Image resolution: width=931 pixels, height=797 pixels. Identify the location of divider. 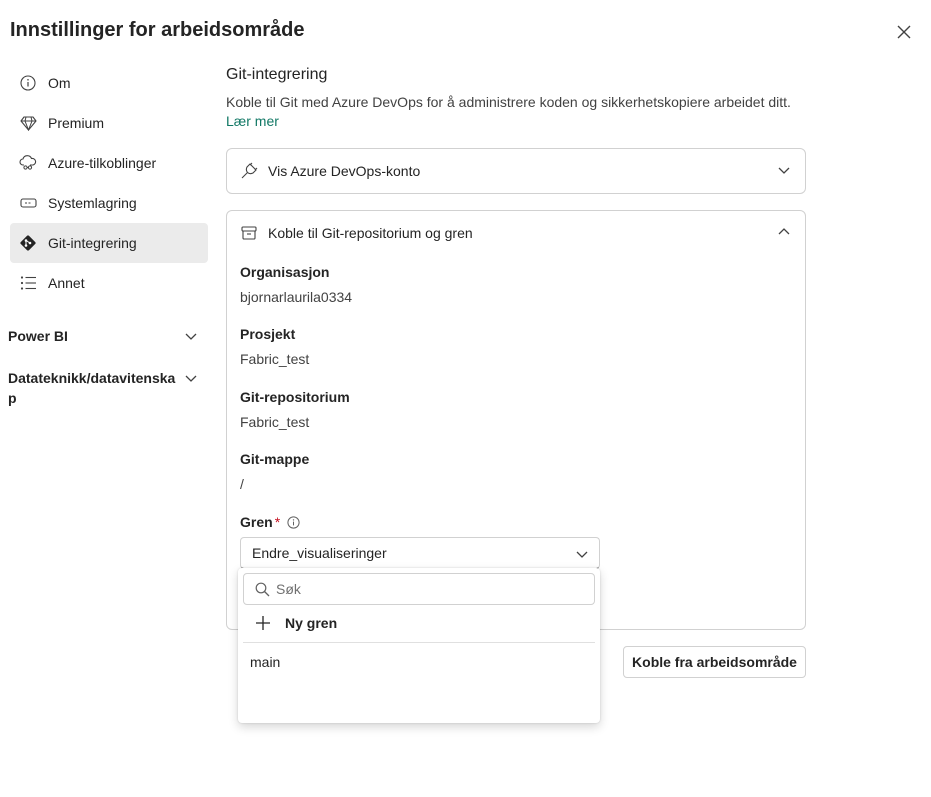
(419, 642).